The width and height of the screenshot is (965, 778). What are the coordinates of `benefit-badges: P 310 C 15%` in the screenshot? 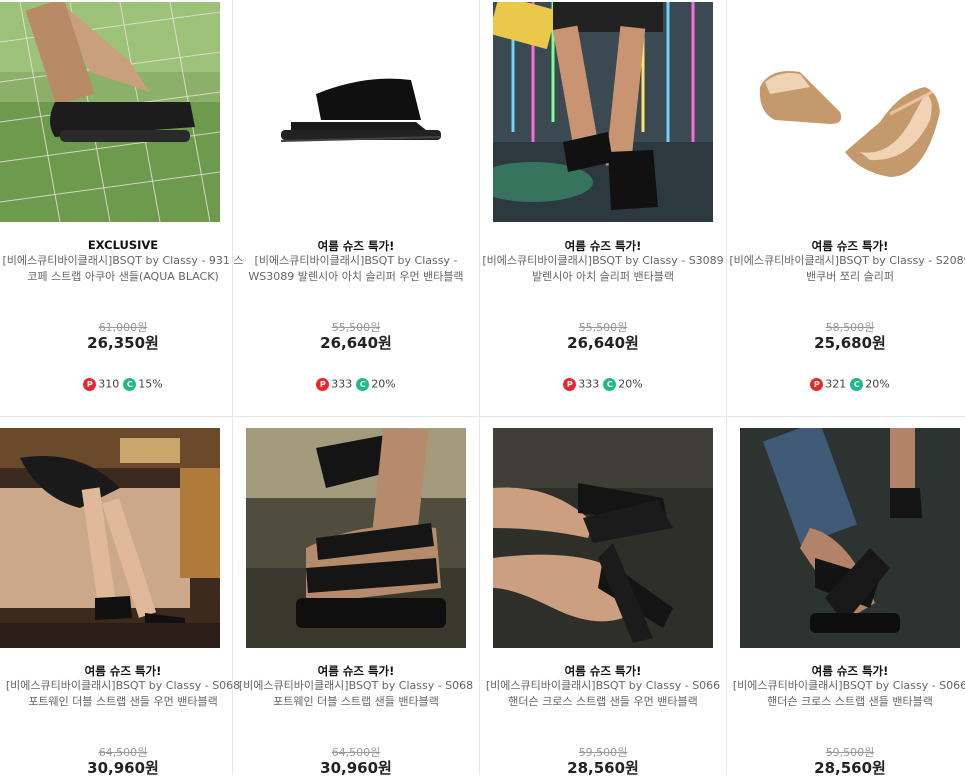 It's located at (123, 384).